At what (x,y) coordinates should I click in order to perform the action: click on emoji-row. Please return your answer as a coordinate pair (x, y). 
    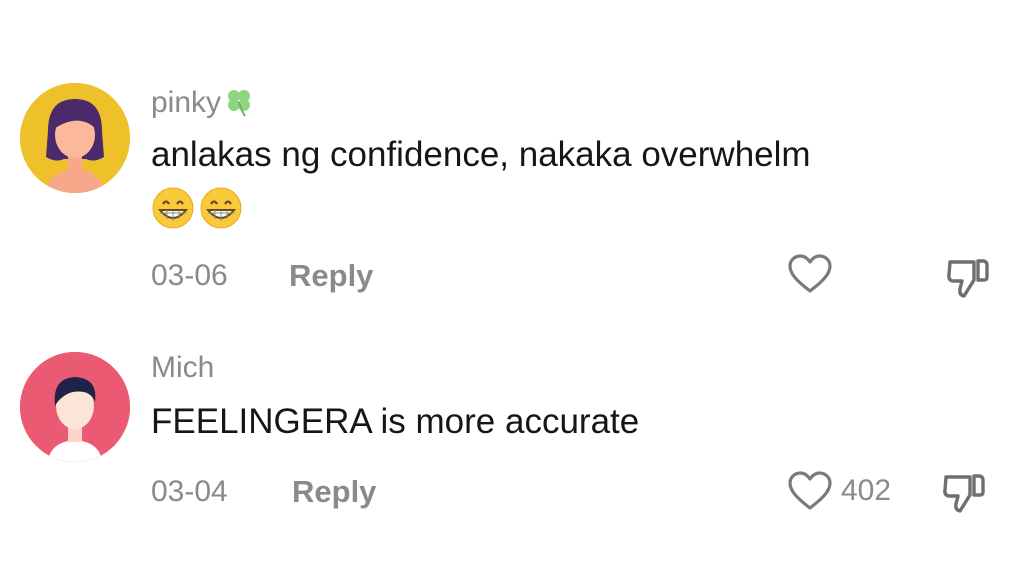
    Looking at the image, I should click on (197, 208).